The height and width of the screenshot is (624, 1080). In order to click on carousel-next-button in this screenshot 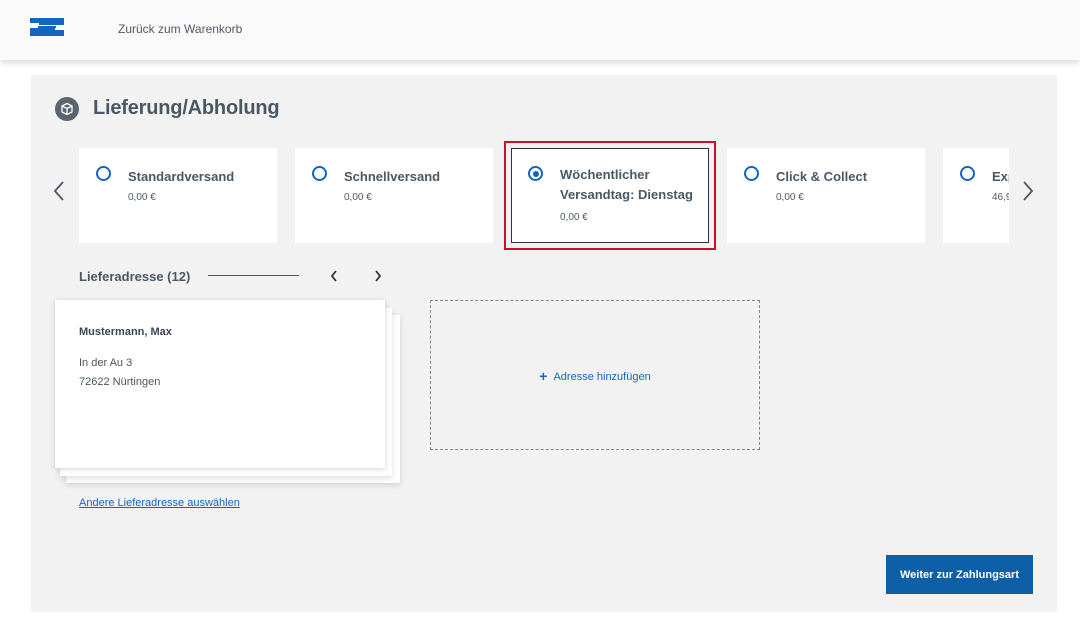, I will do `click(1028, 191)`.